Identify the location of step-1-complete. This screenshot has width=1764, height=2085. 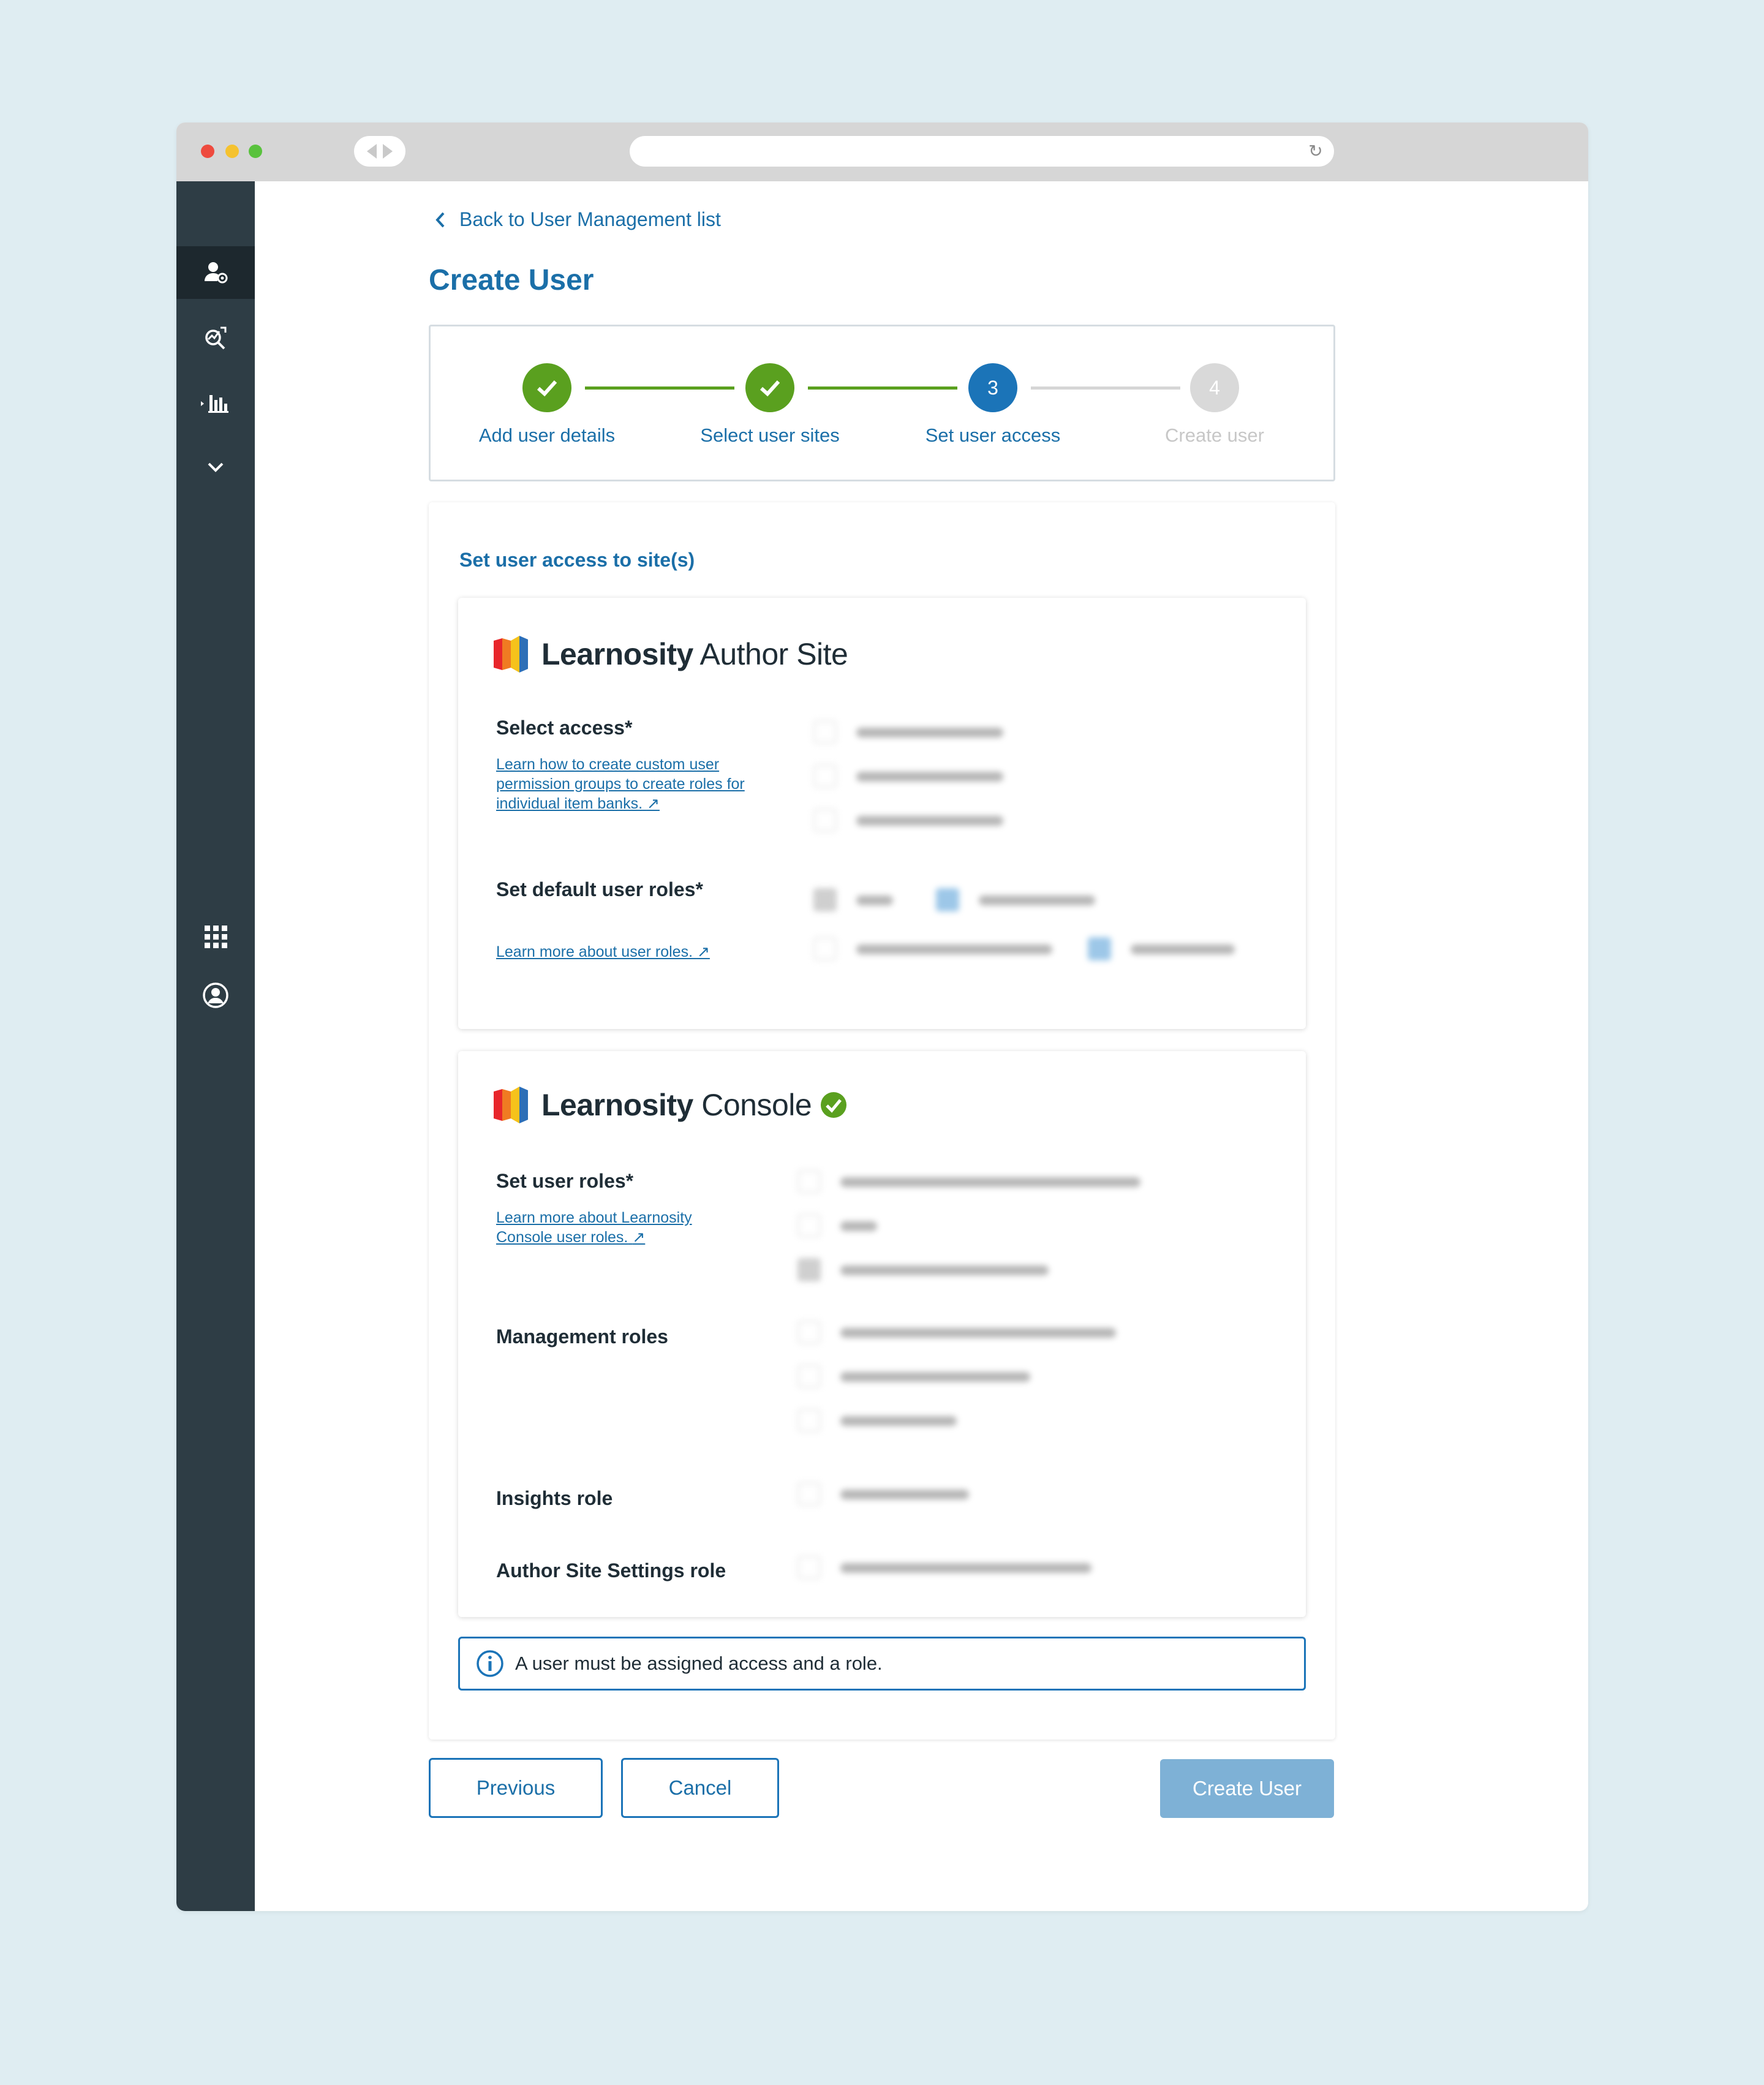
(547, 387).